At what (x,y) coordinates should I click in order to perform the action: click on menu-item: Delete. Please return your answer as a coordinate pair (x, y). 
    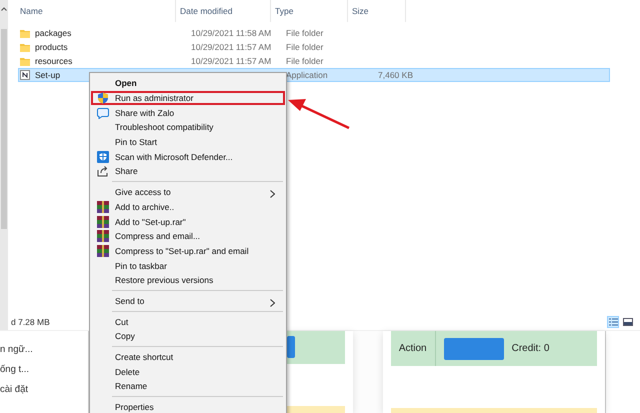
    Looking at the image, I should click on (188, 372).